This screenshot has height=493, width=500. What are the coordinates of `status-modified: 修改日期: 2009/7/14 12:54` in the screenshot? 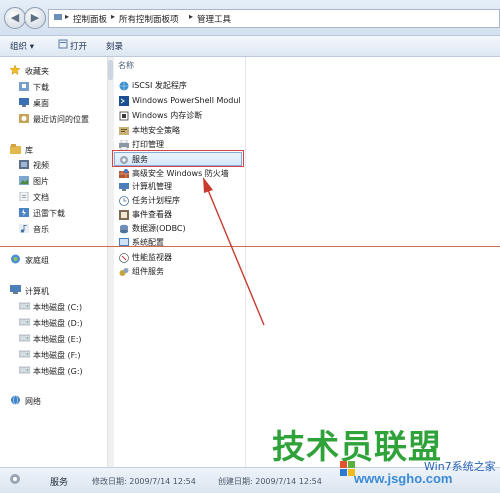 It's located at (144, 481).